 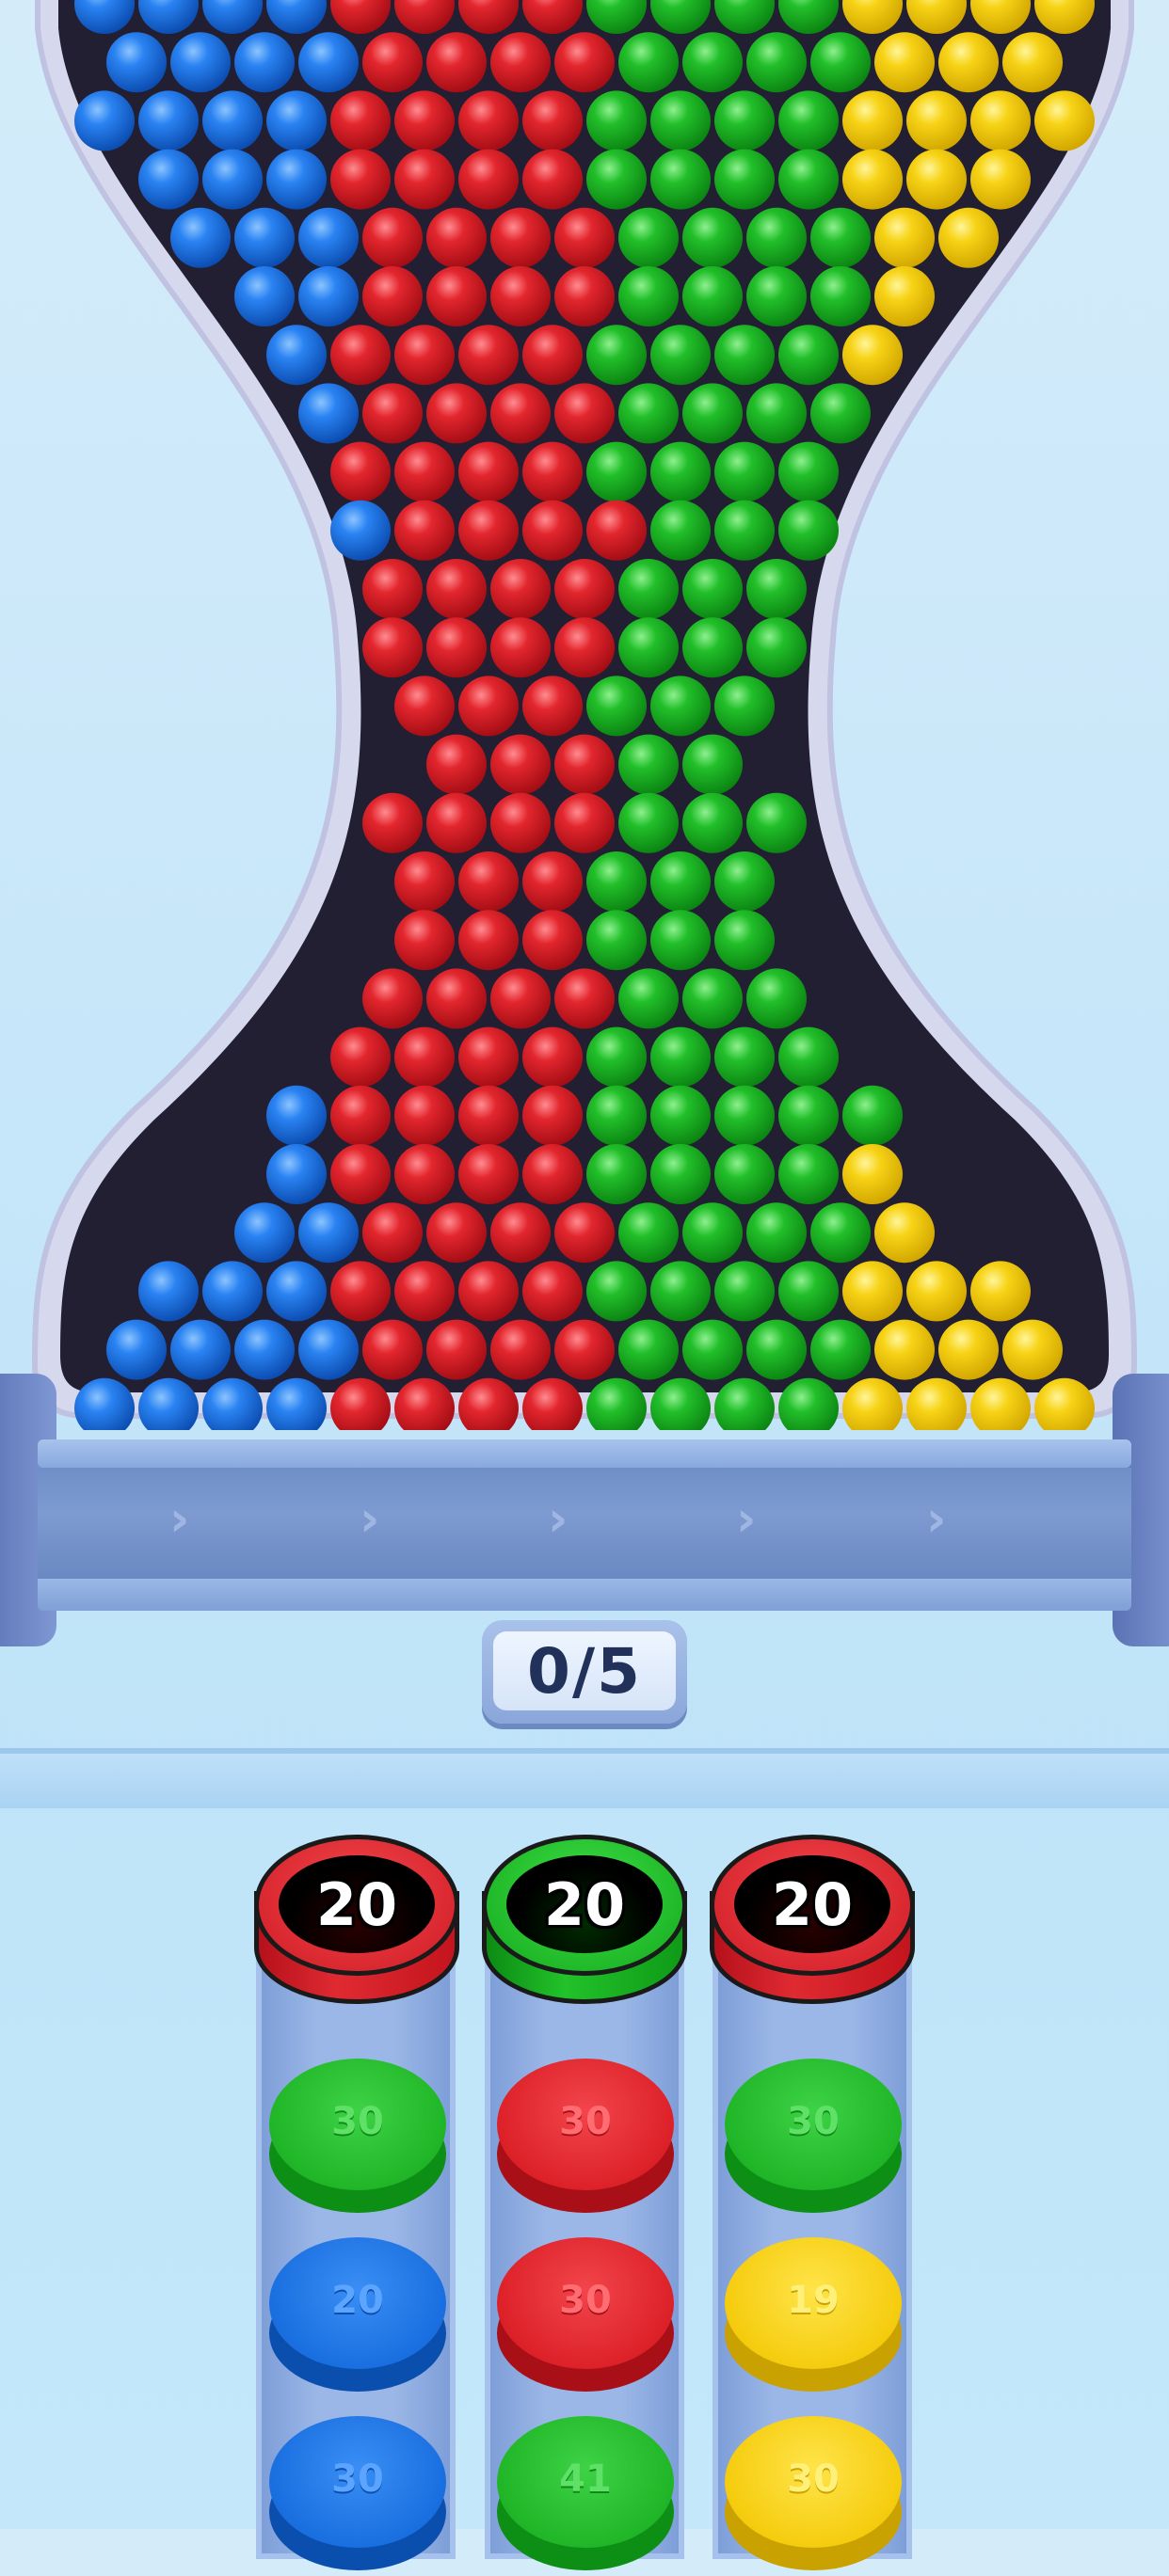 What do you see at coordinates (812, 1904) in the screenshot?
I see `cup-count: 20` at bounding box center [812, 1904].